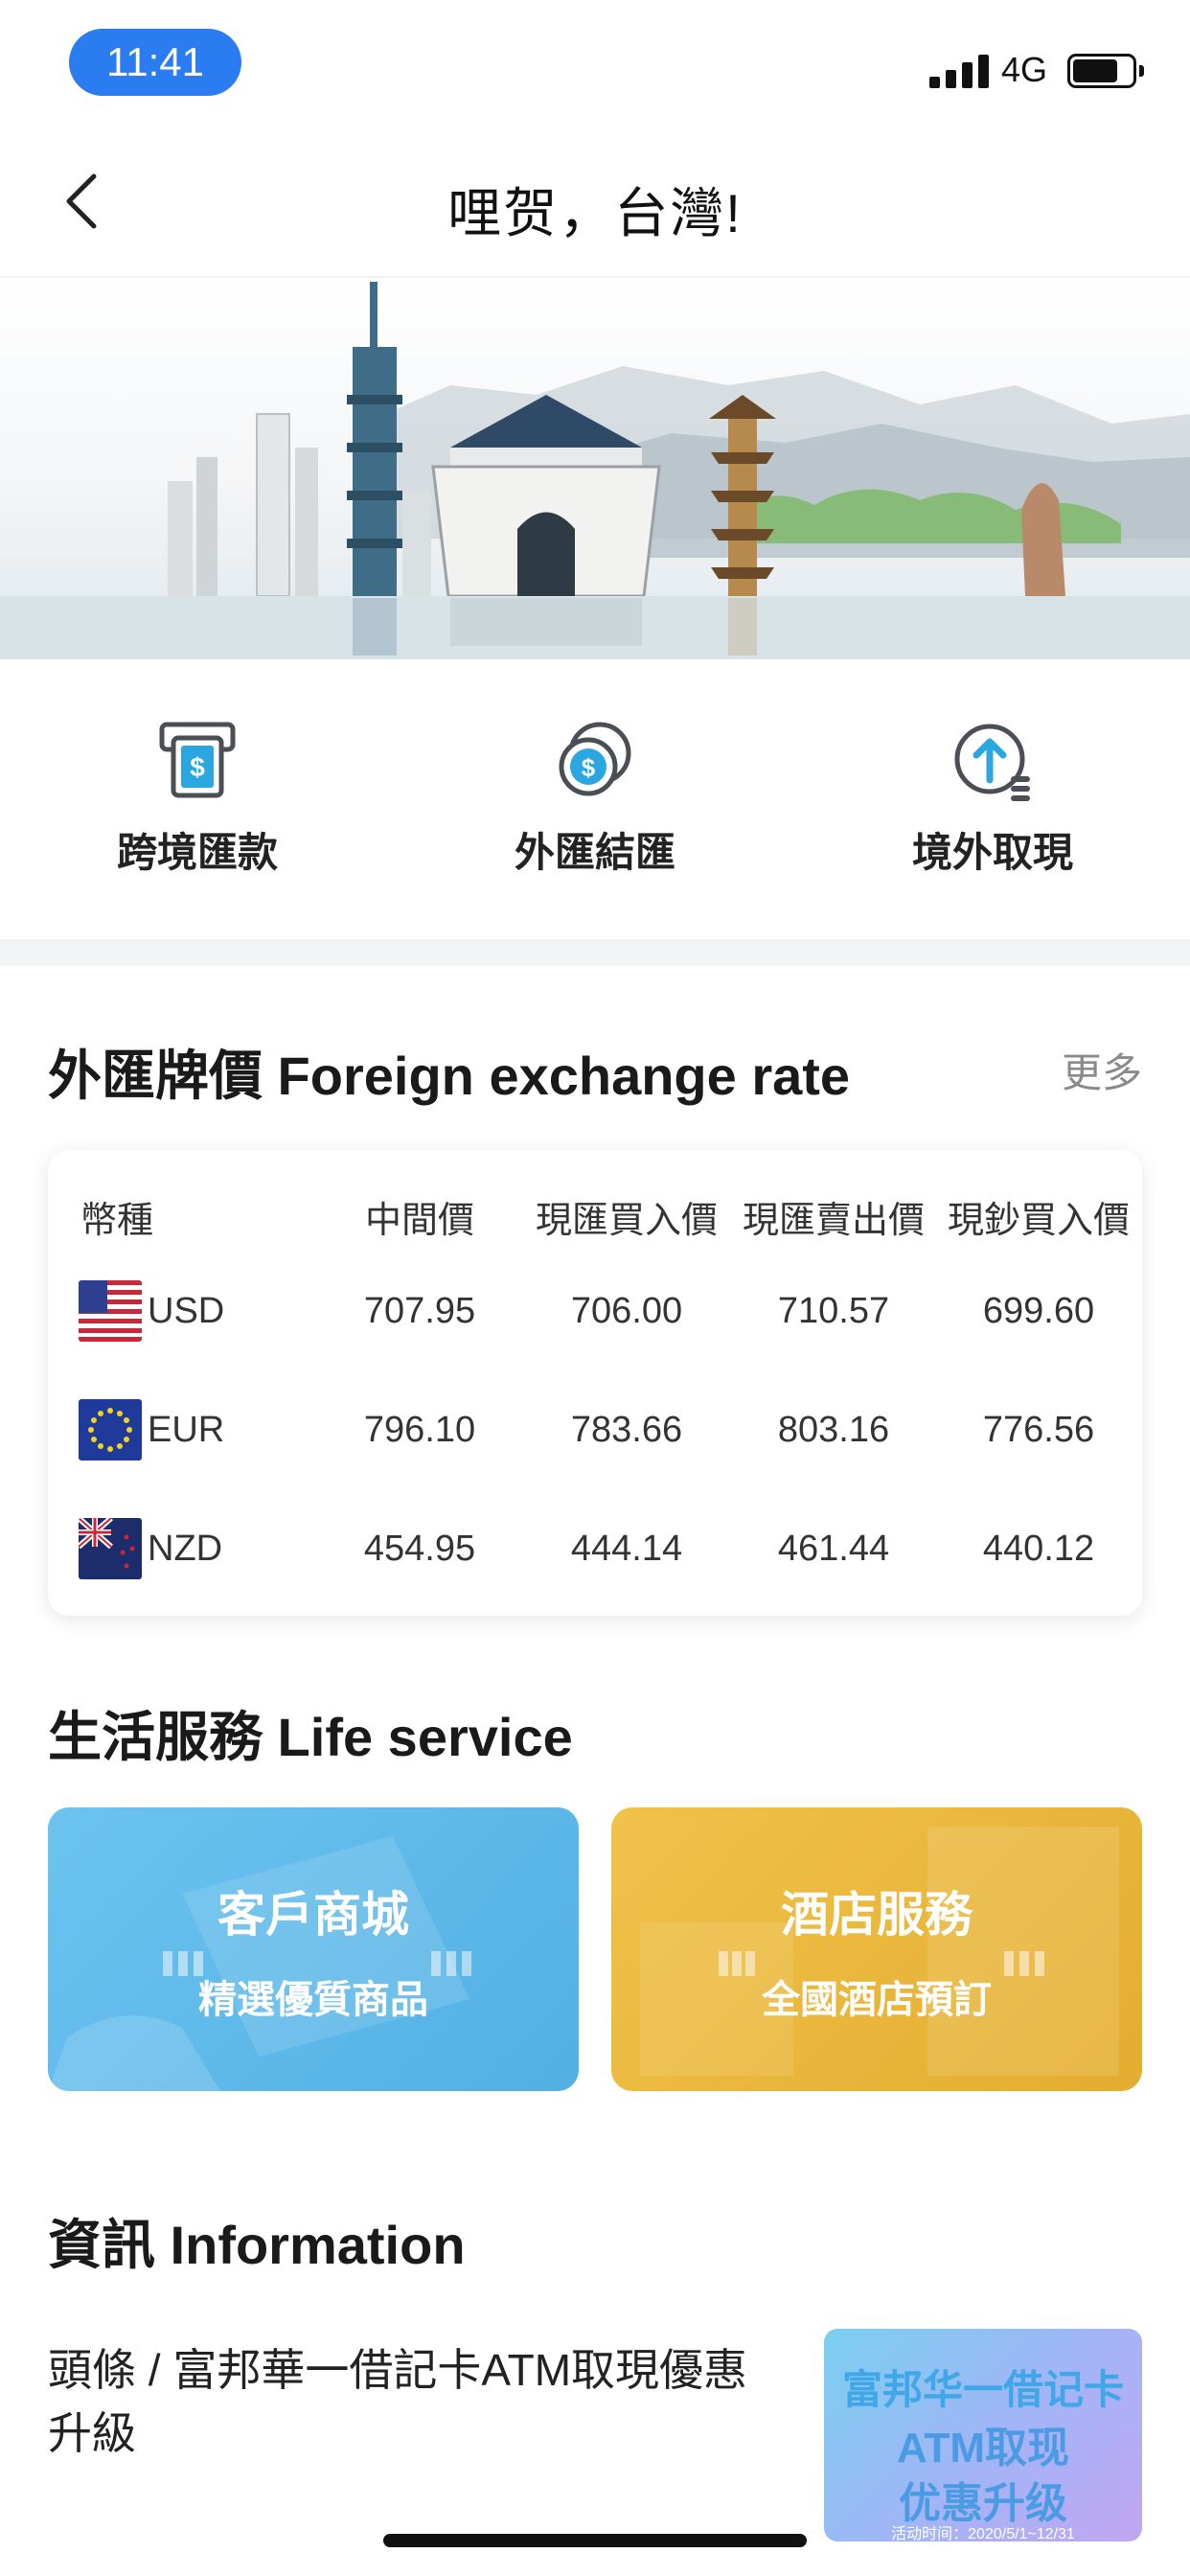 This screenshot has height=2576, width=1190. I want to click on hotel-card: 酒店服務 全國酒店預訂, so click(876, 1949).